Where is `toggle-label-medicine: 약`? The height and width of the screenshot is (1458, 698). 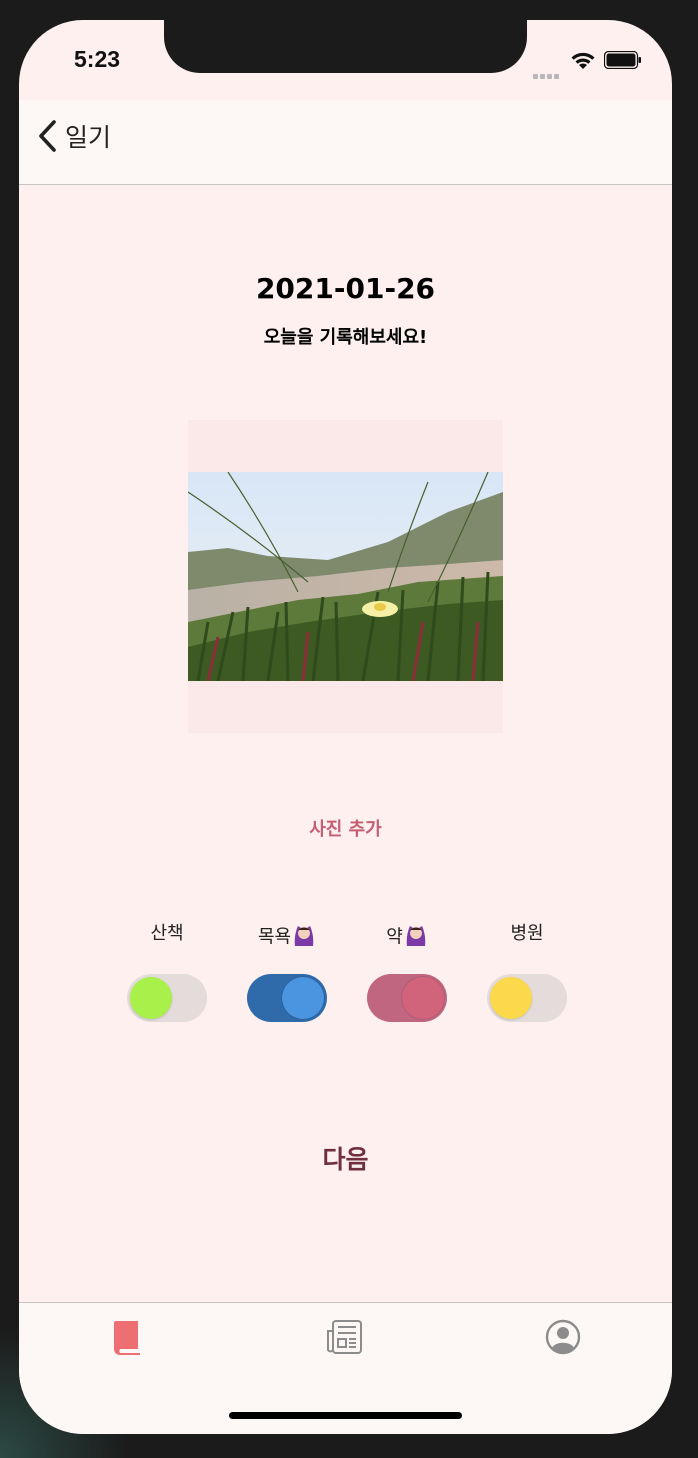
toggle-label-medicine: 약 is located at coordinates (407, 934).